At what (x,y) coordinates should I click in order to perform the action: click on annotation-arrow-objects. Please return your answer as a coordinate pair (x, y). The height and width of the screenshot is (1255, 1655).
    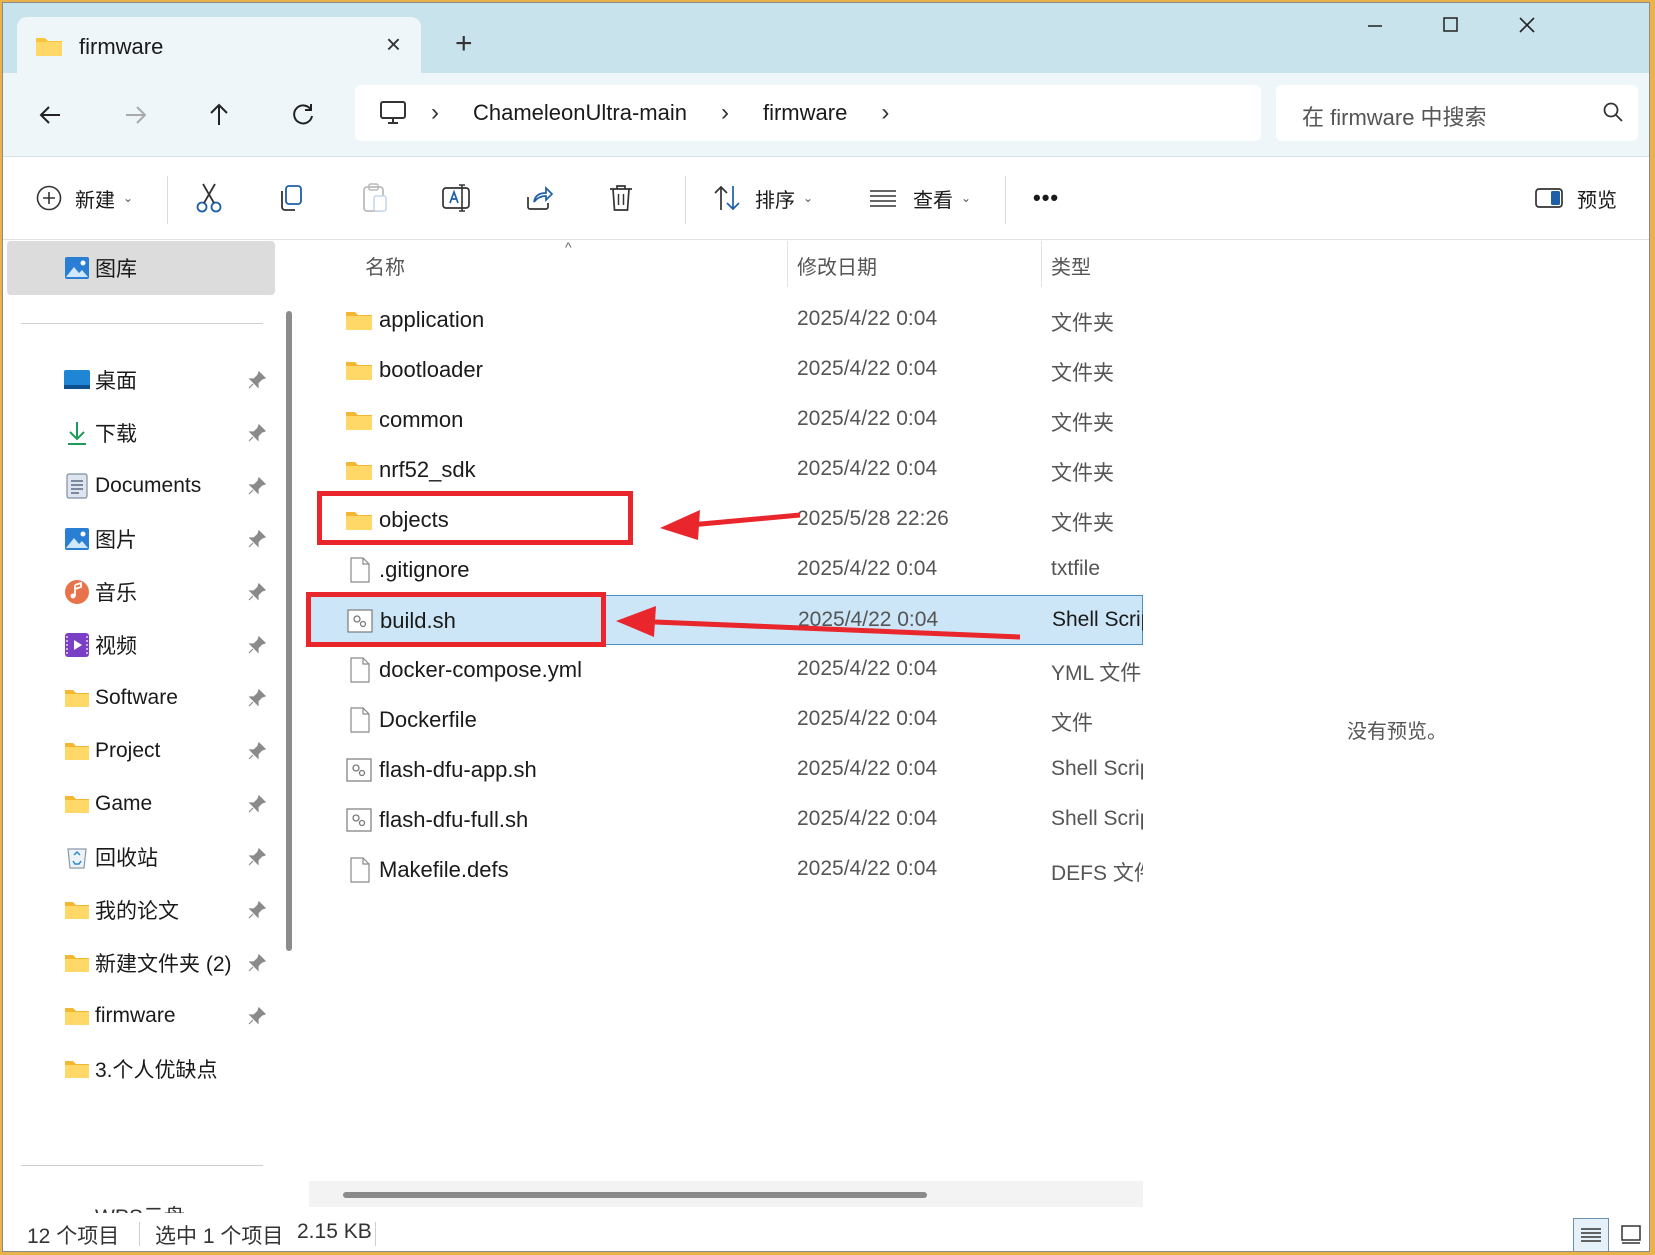
    Looking at the image, I should click on (730, 525).